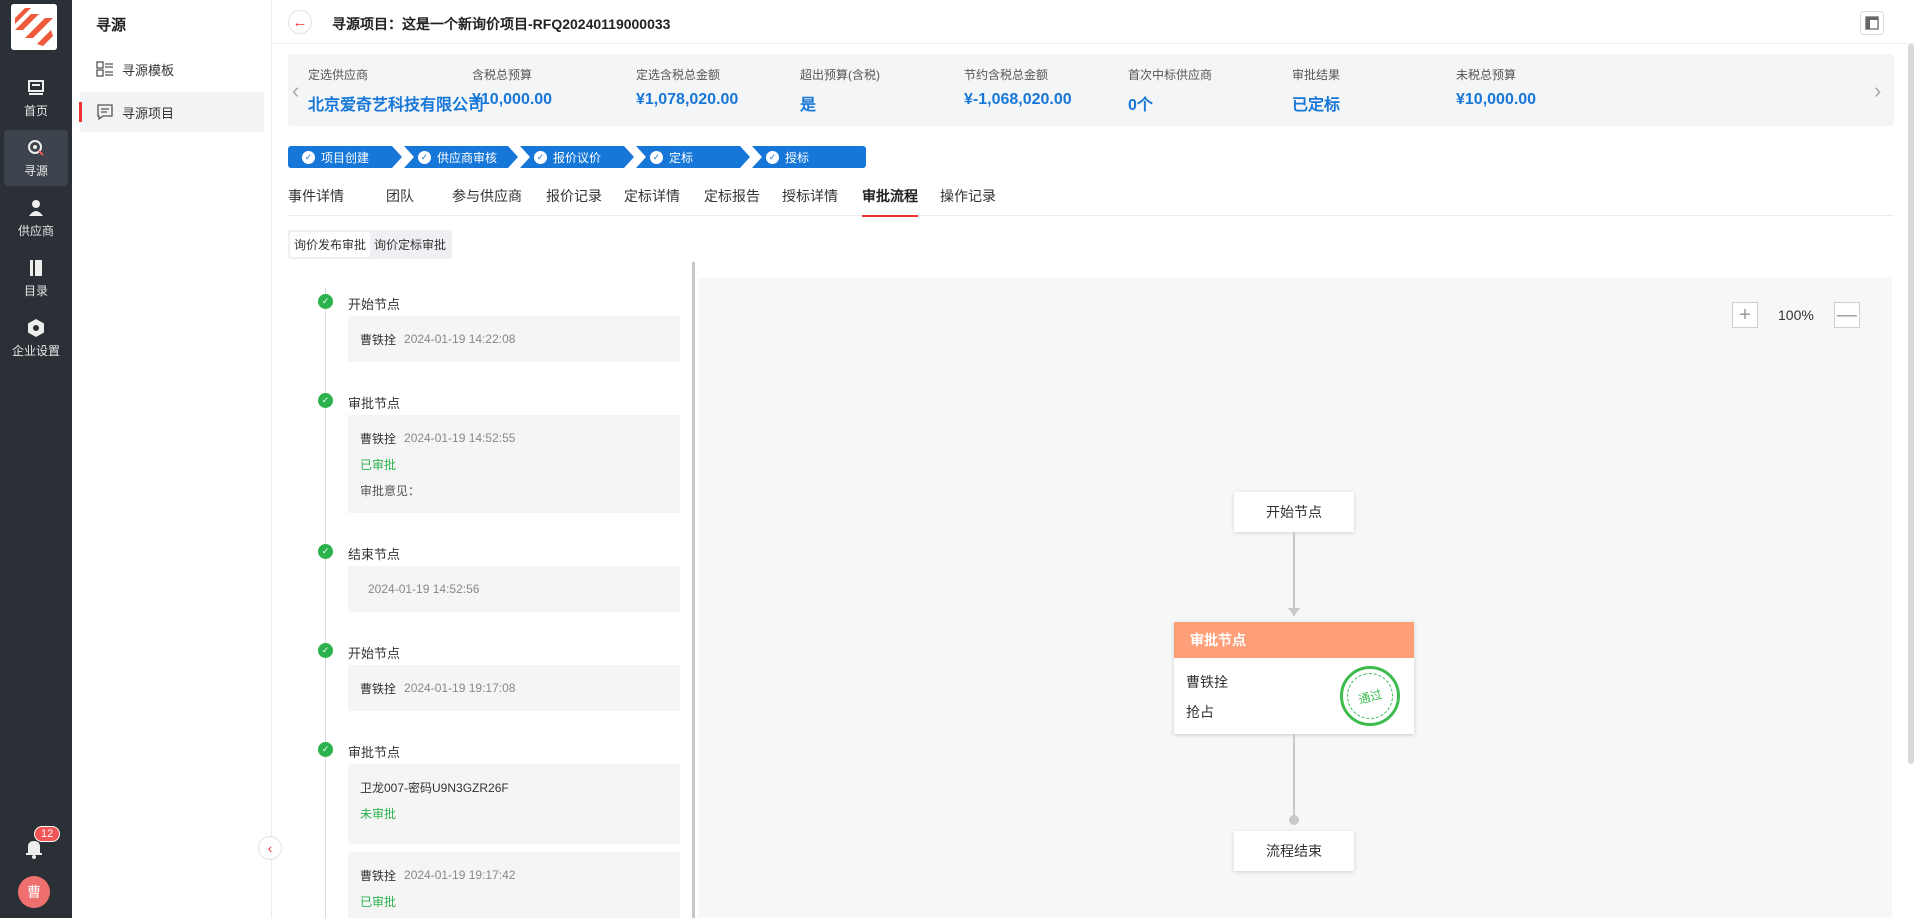  Describe the element at coordinates (840, 75) in the screenshot. I see `summary-label: 超出预算(含税)` at that location.